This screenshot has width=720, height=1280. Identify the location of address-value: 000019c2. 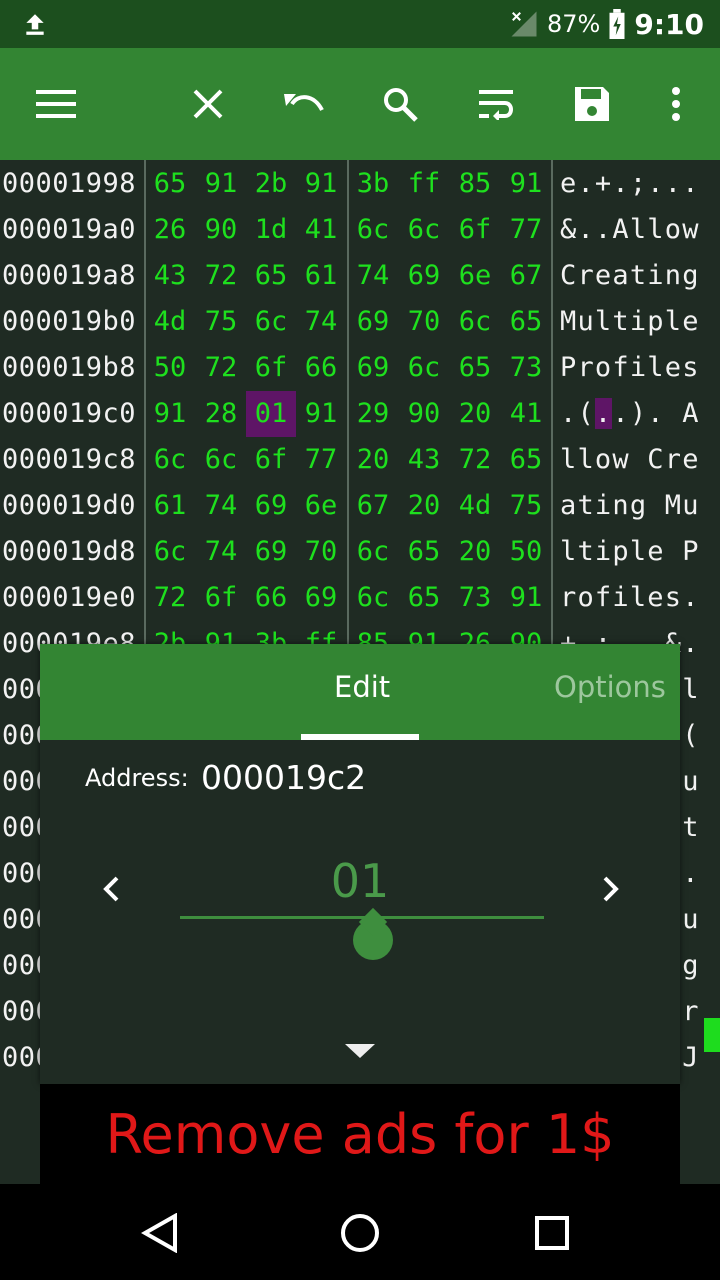
(283, 777).